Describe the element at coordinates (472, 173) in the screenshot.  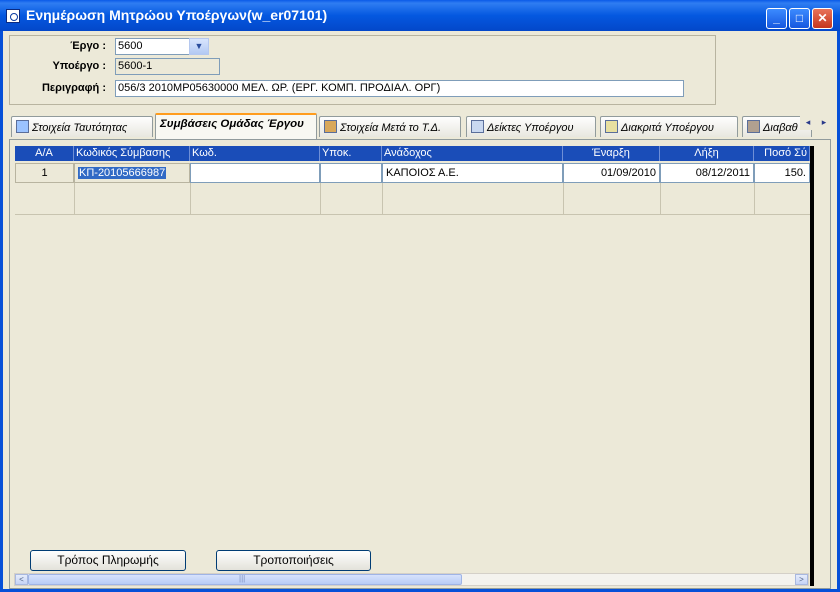
I see `cell-contractor: ΚΑΠΟΙΟΣ Α.Ε.` at that location.